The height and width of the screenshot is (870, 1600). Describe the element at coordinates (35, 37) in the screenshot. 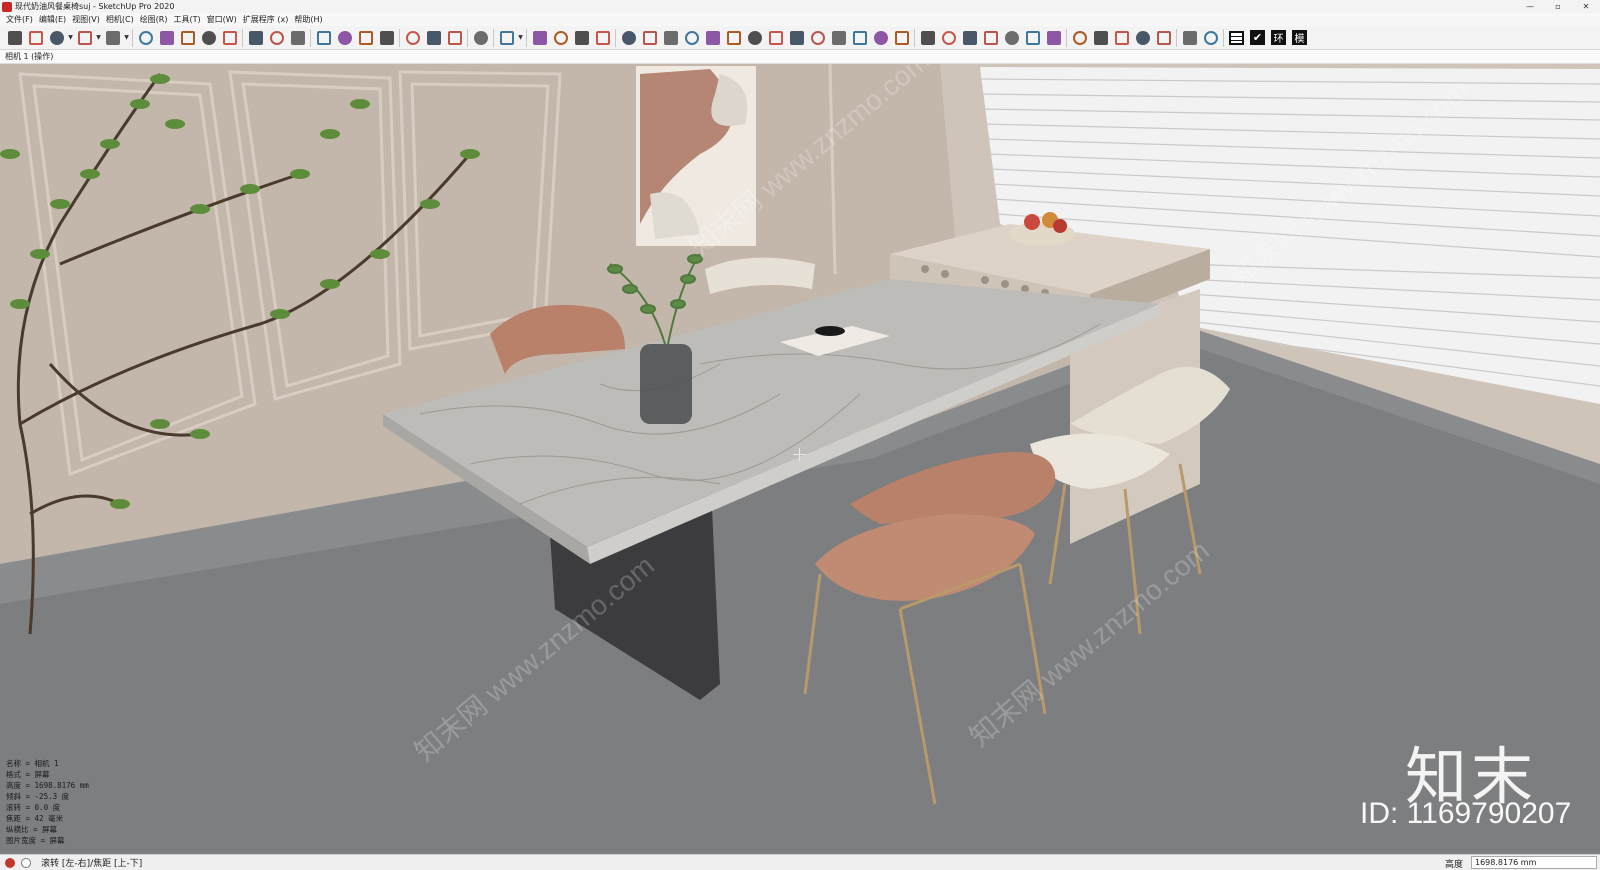

I see `eraser-button` at that location.